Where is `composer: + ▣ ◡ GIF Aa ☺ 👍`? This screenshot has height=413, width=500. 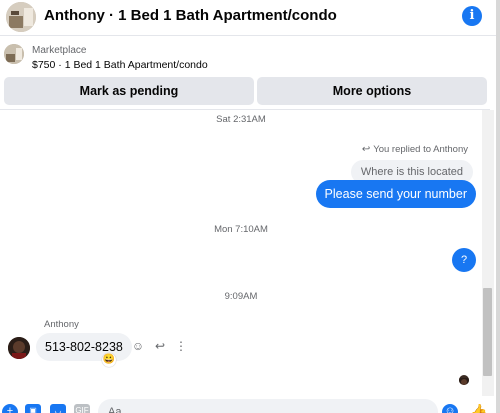 composer: + ▣ ◡ GIF Aa ☺ 👍 is located at coordinates (248, 404).